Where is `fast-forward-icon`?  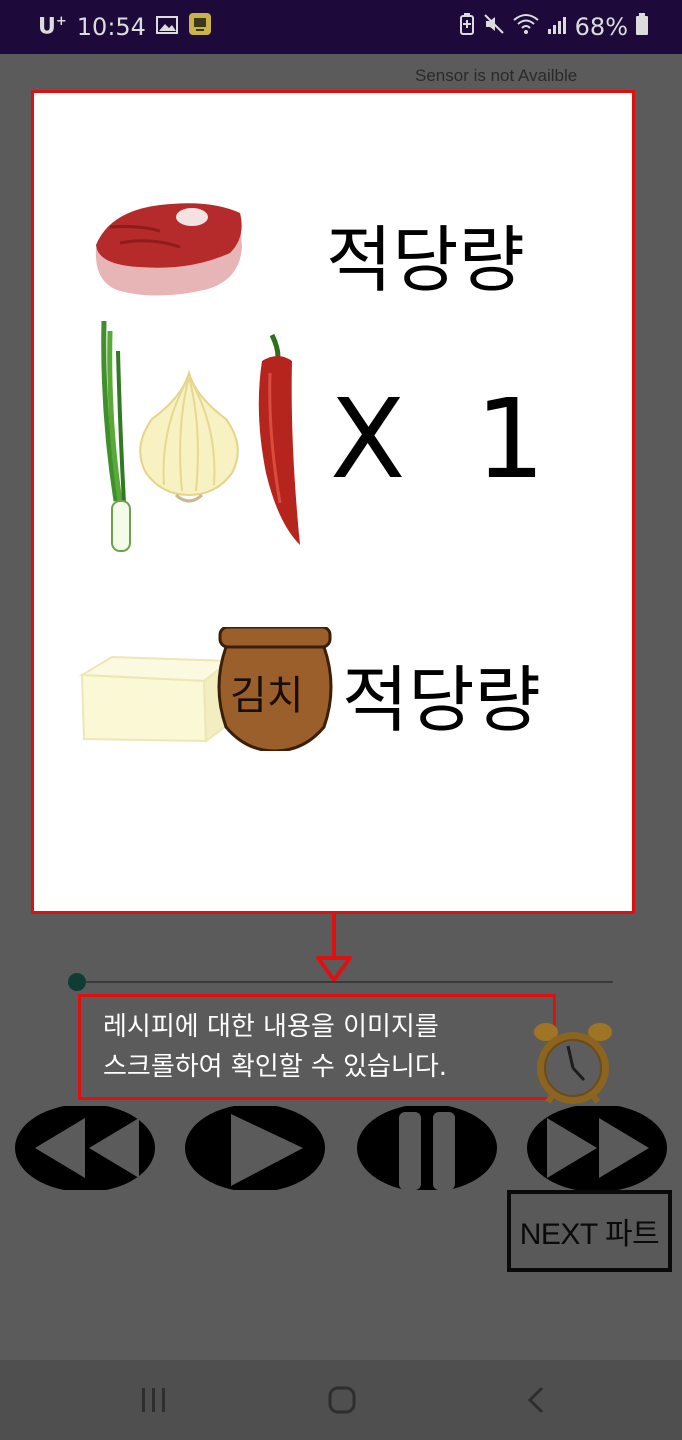
fast-forward-icon is located at coordinates (597, 1148).